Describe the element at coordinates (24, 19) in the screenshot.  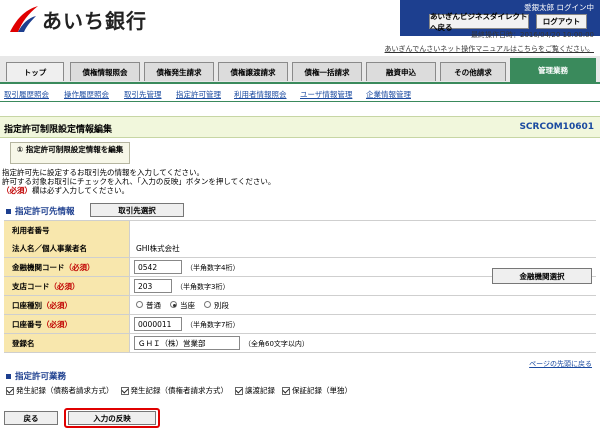
I see `bank-logo-mark-icon` at that location.